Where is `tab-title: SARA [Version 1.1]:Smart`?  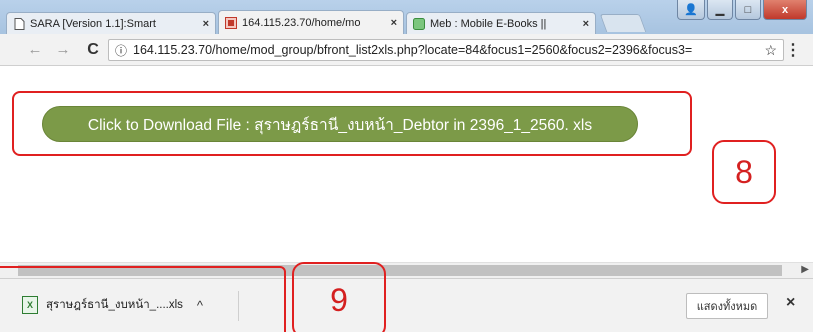
tab-title: SARA [Version 1.1]:Smart is located at coordinates (93, 23).